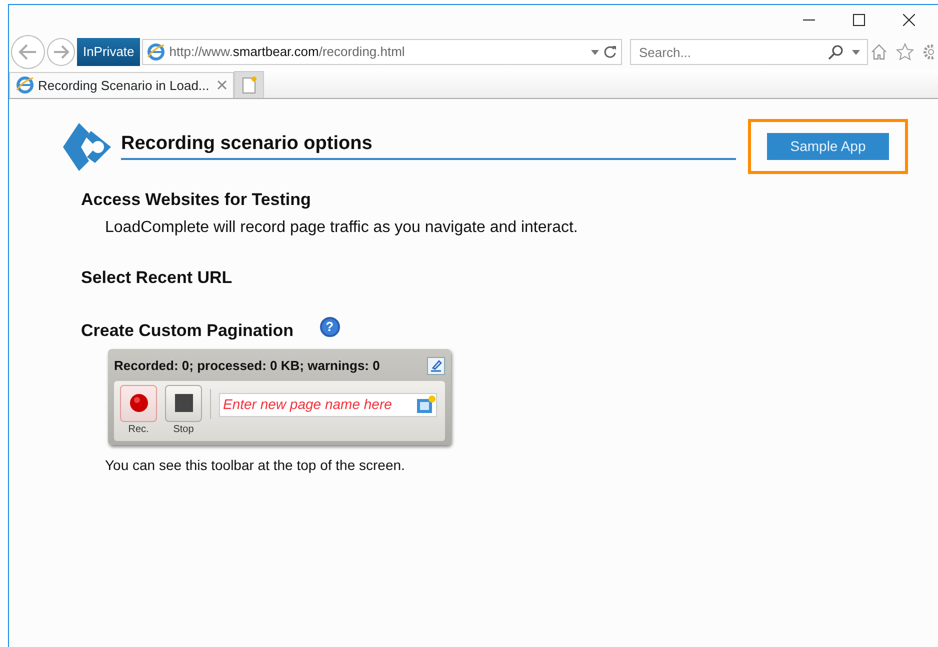 Image resolution: width=938 pixels, height=647 pixels. I want to click on new-page-icon, so click(426, 404).